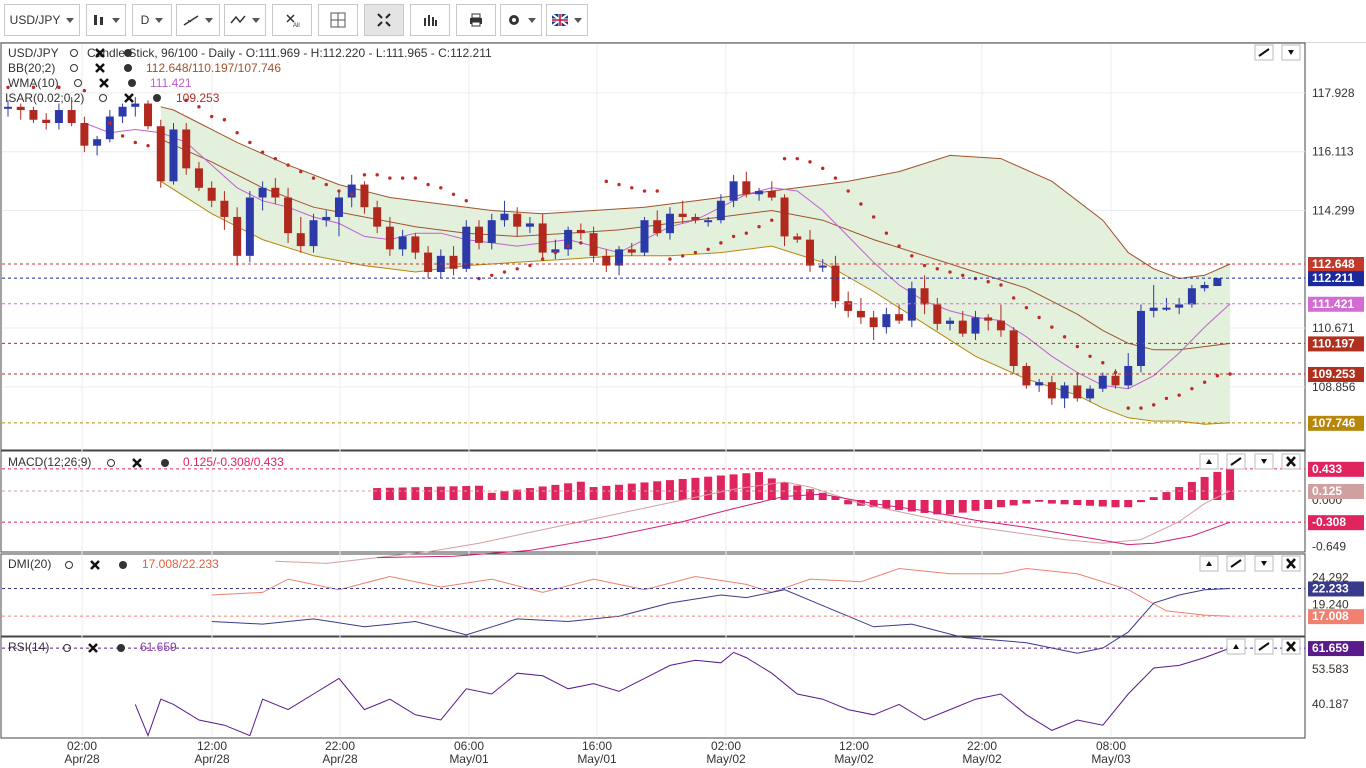 This screenshot has width=1366, height=768. Describe the element at coordinates (292, 20) in the screenshot. I see `delete-all-button: All` at that location.